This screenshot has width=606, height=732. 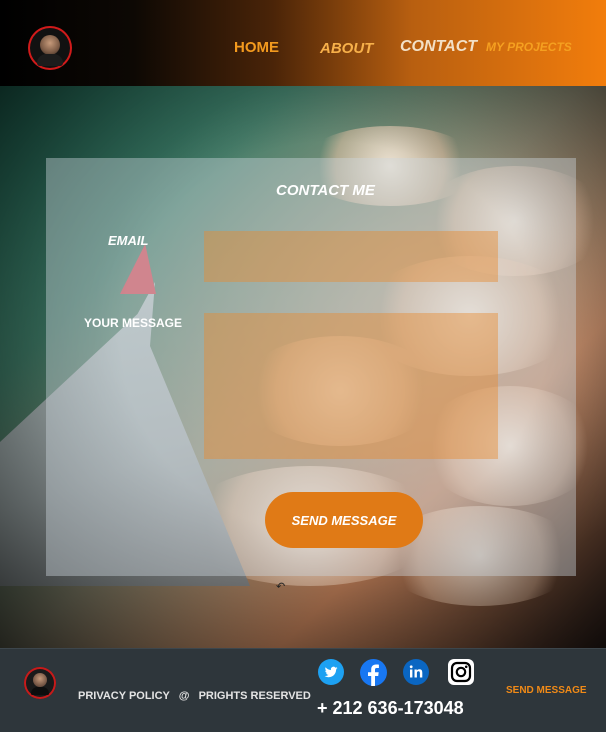 What do you see at coordinates (390, 708) in the screenshot?
I see `phone-number: + 212 636-173048` at bounding box center [390, 708].